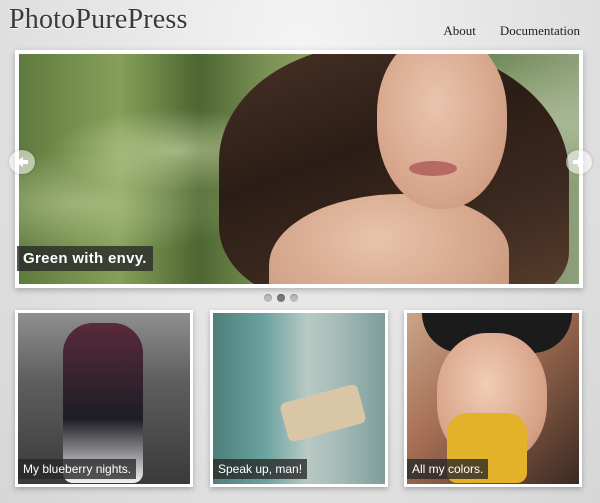 This screenshot has height=503, width=600. What do you see at coordinates (433, 168) in the screenshot?
I see `slide-photo-lips` at bounding box center [433, 168].